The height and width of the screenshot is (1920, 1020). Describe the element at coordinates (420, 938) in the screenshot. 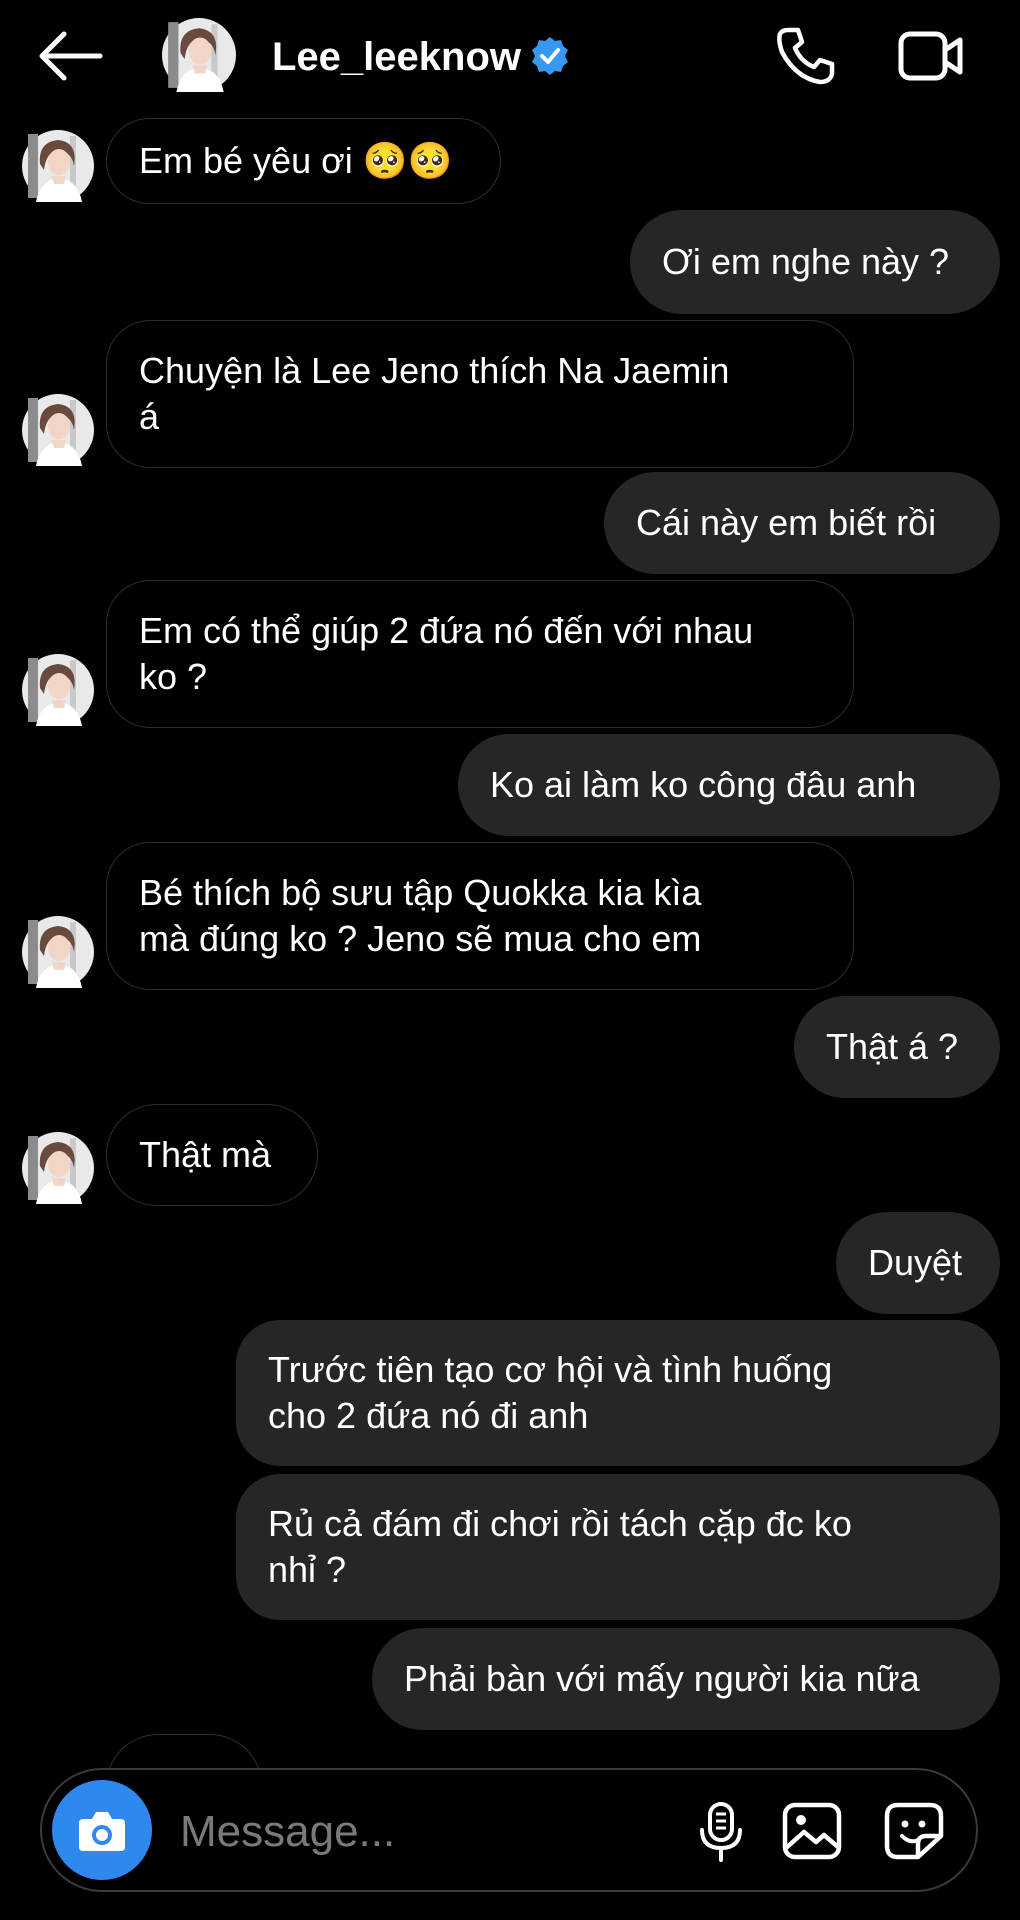

I see `message-text-line: mà đúng ko ? Jeno sẽ mua cho em` at that location.